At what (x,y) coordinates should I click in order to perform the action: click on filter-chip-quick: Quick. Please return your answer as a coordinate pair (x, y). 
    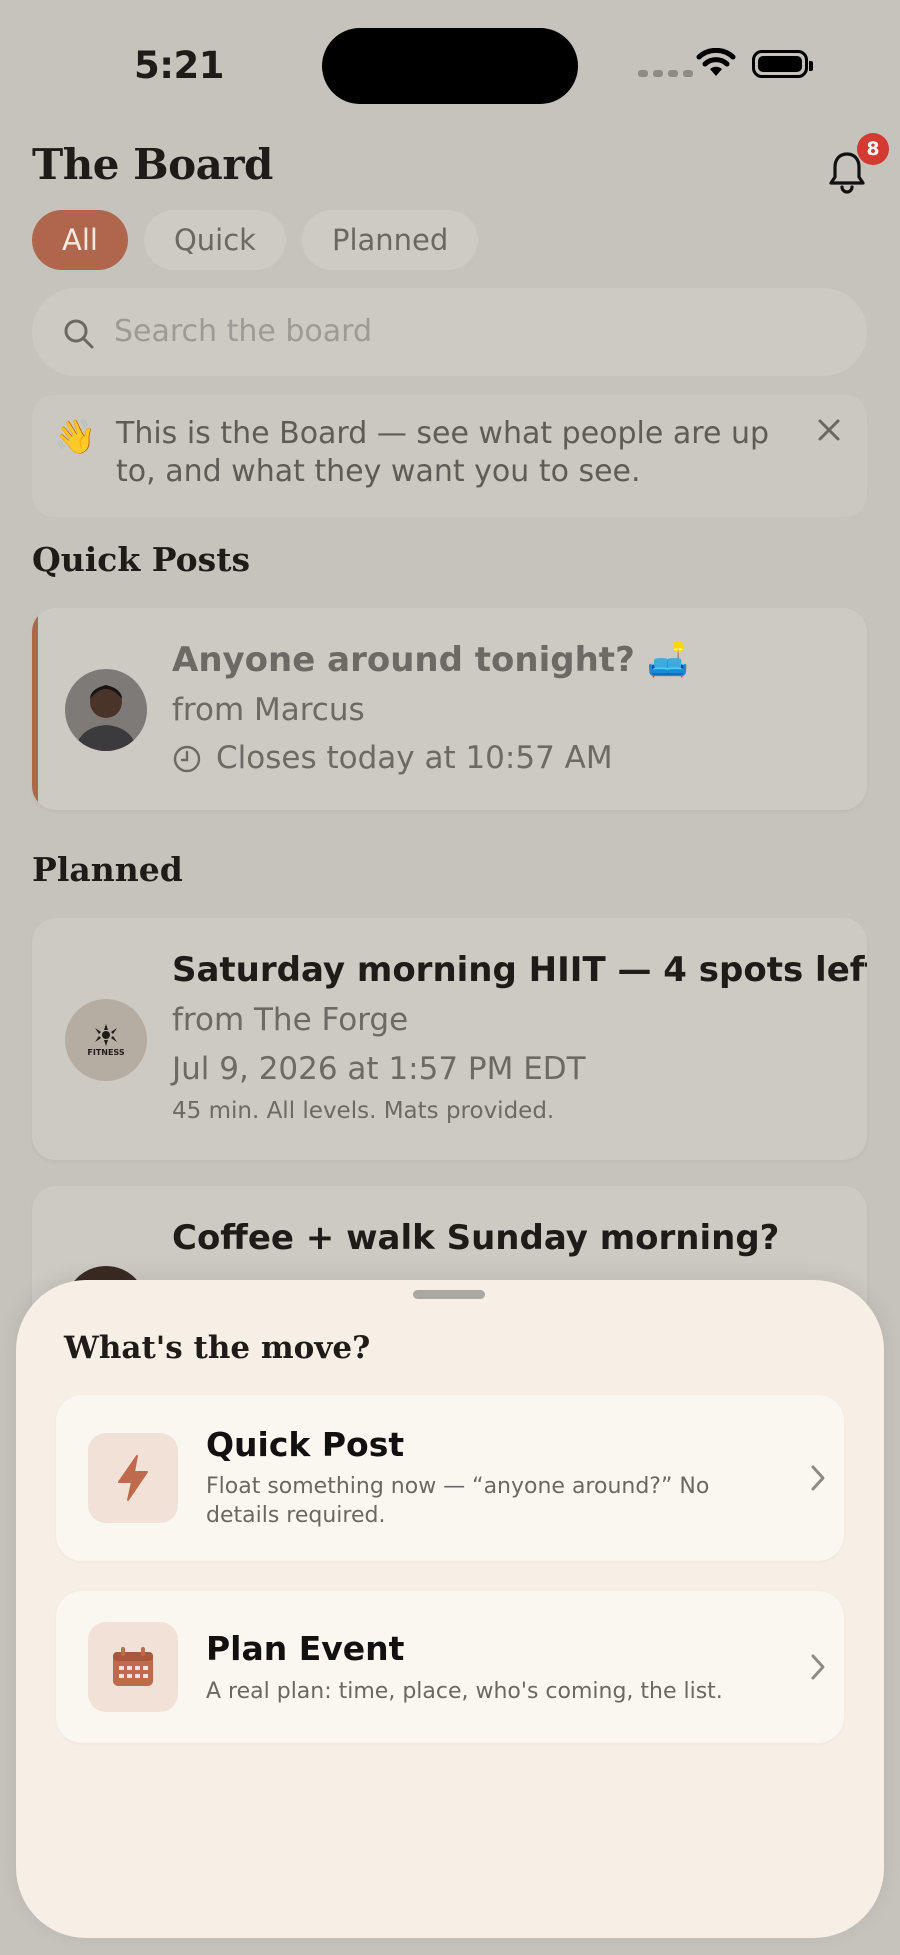
    Looking at the image, I should click on (214, 240).